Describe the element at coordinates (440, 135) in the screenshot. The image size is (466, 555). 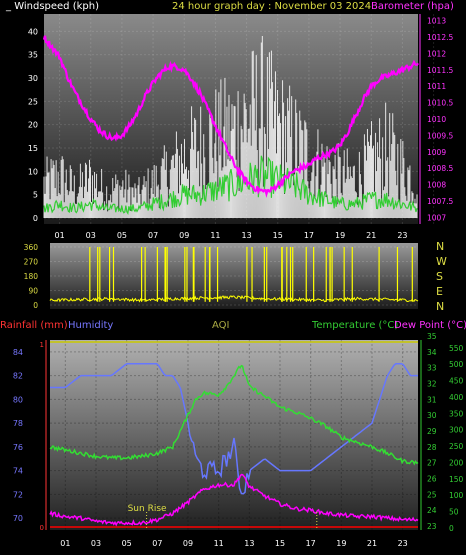
I see `baro-tick-label: 1009.5` at that location.